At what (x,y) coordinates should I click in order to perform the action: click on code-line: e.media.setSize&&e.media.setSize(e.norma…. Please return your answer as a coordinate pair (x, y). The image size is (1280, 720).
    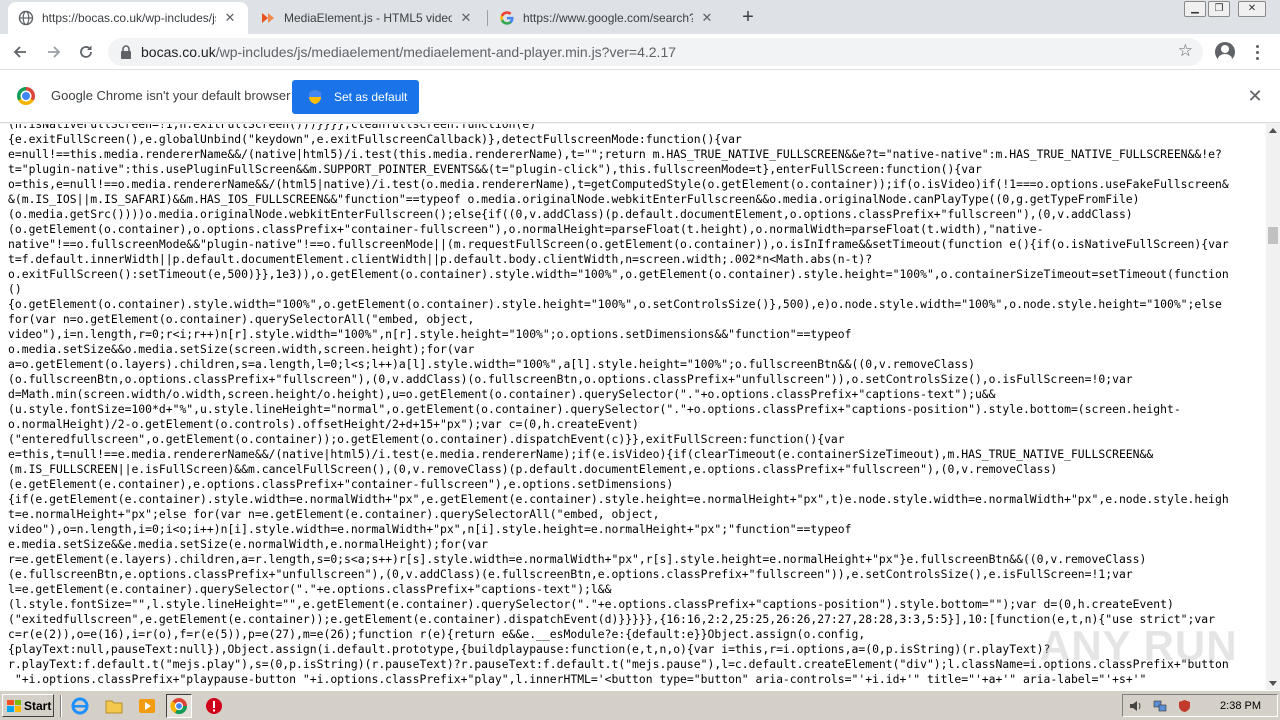
    Looking at the image, I should click on (248, 544).